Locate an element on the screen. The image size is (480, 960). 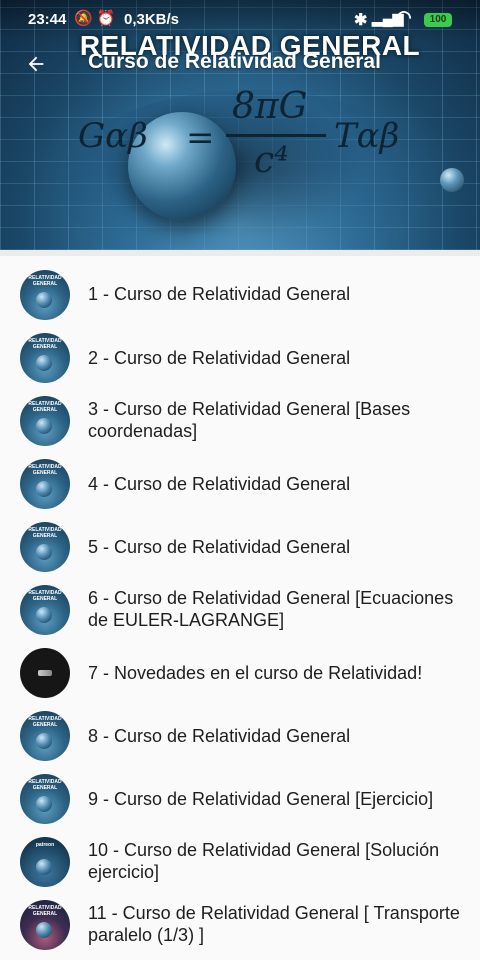
equation-numerator: 8πG is located at coordinates (270, 106).